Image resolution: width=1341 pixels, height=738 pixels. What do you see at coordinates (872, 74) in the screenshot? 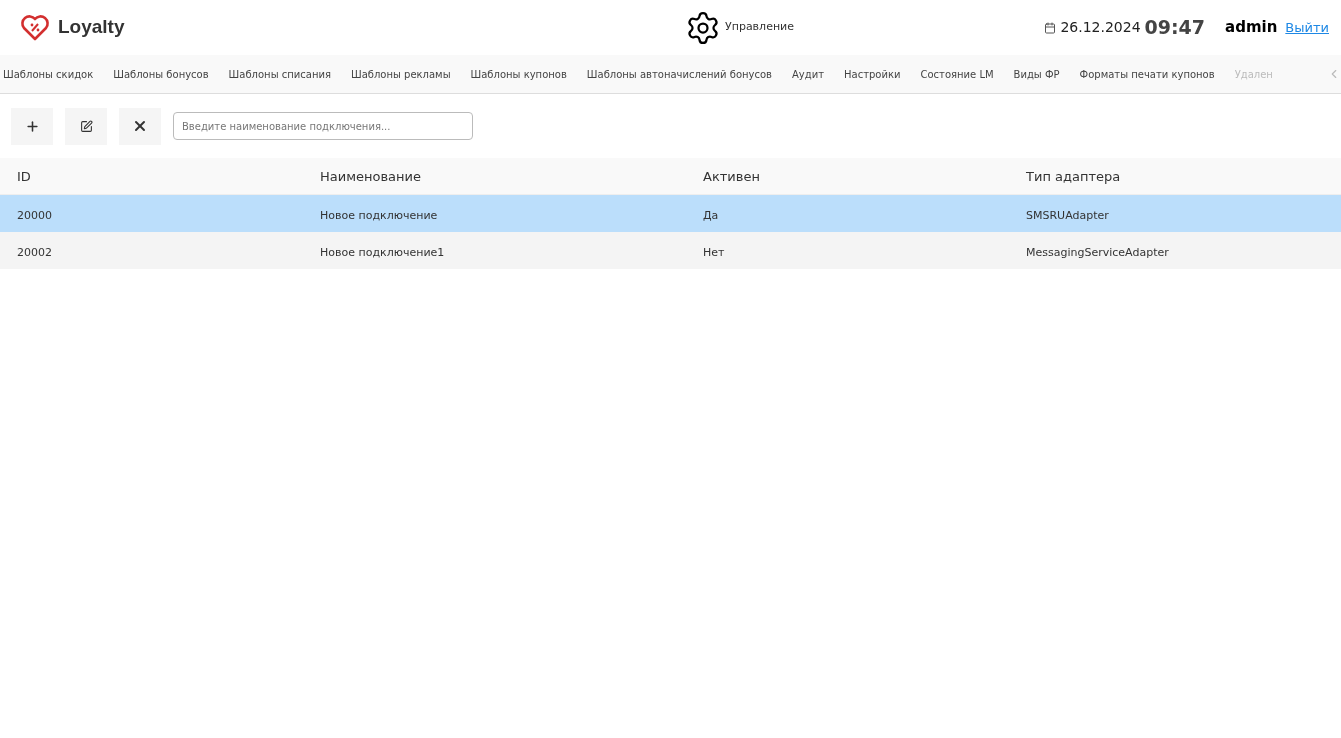
I see `nav-tab: Настройки` at bounding box center [872, 74].